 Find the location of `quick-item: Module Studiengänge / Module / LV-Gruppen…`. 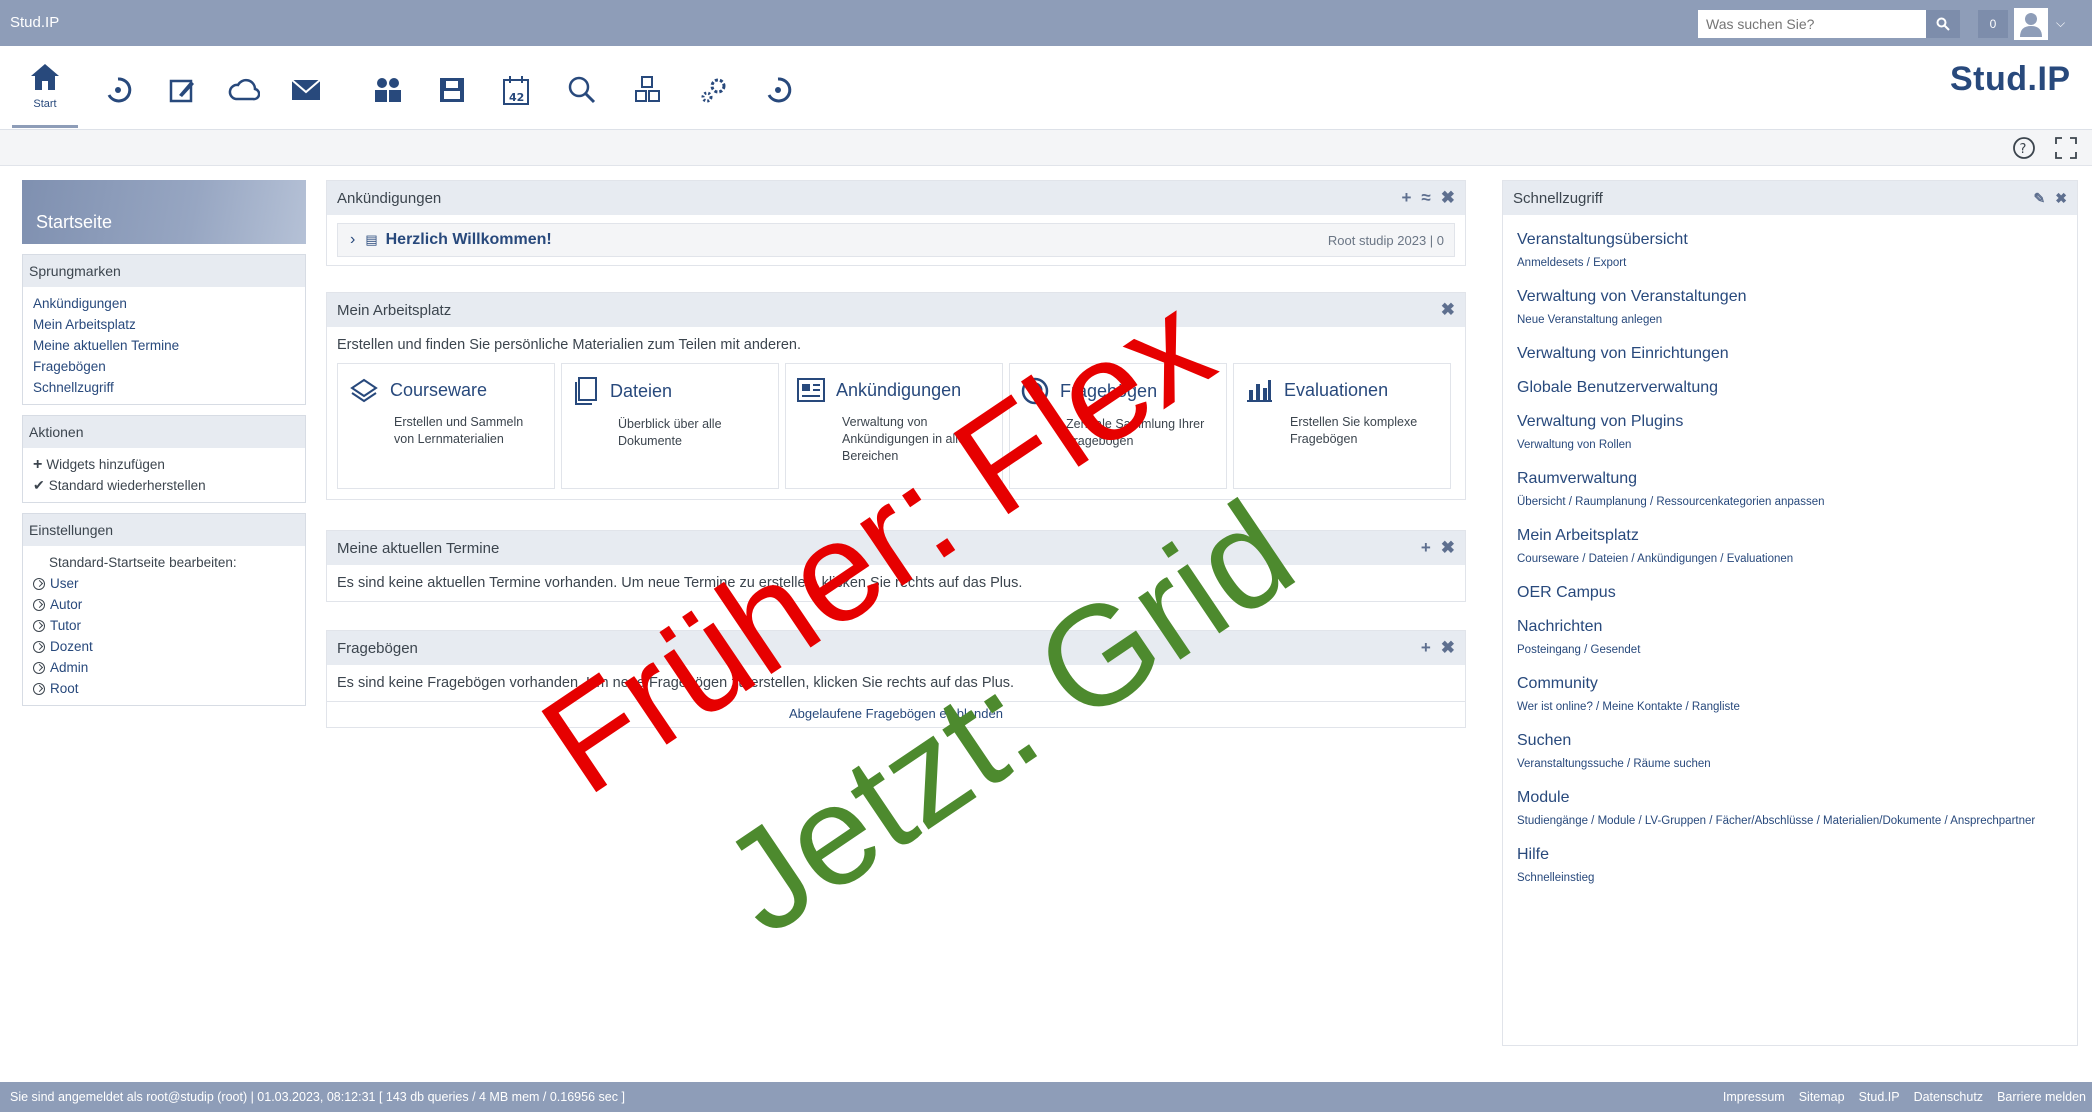

quick-item: Module Studiengänge / Module / LV-Gruppen… is located at coordinates (1790, 809).